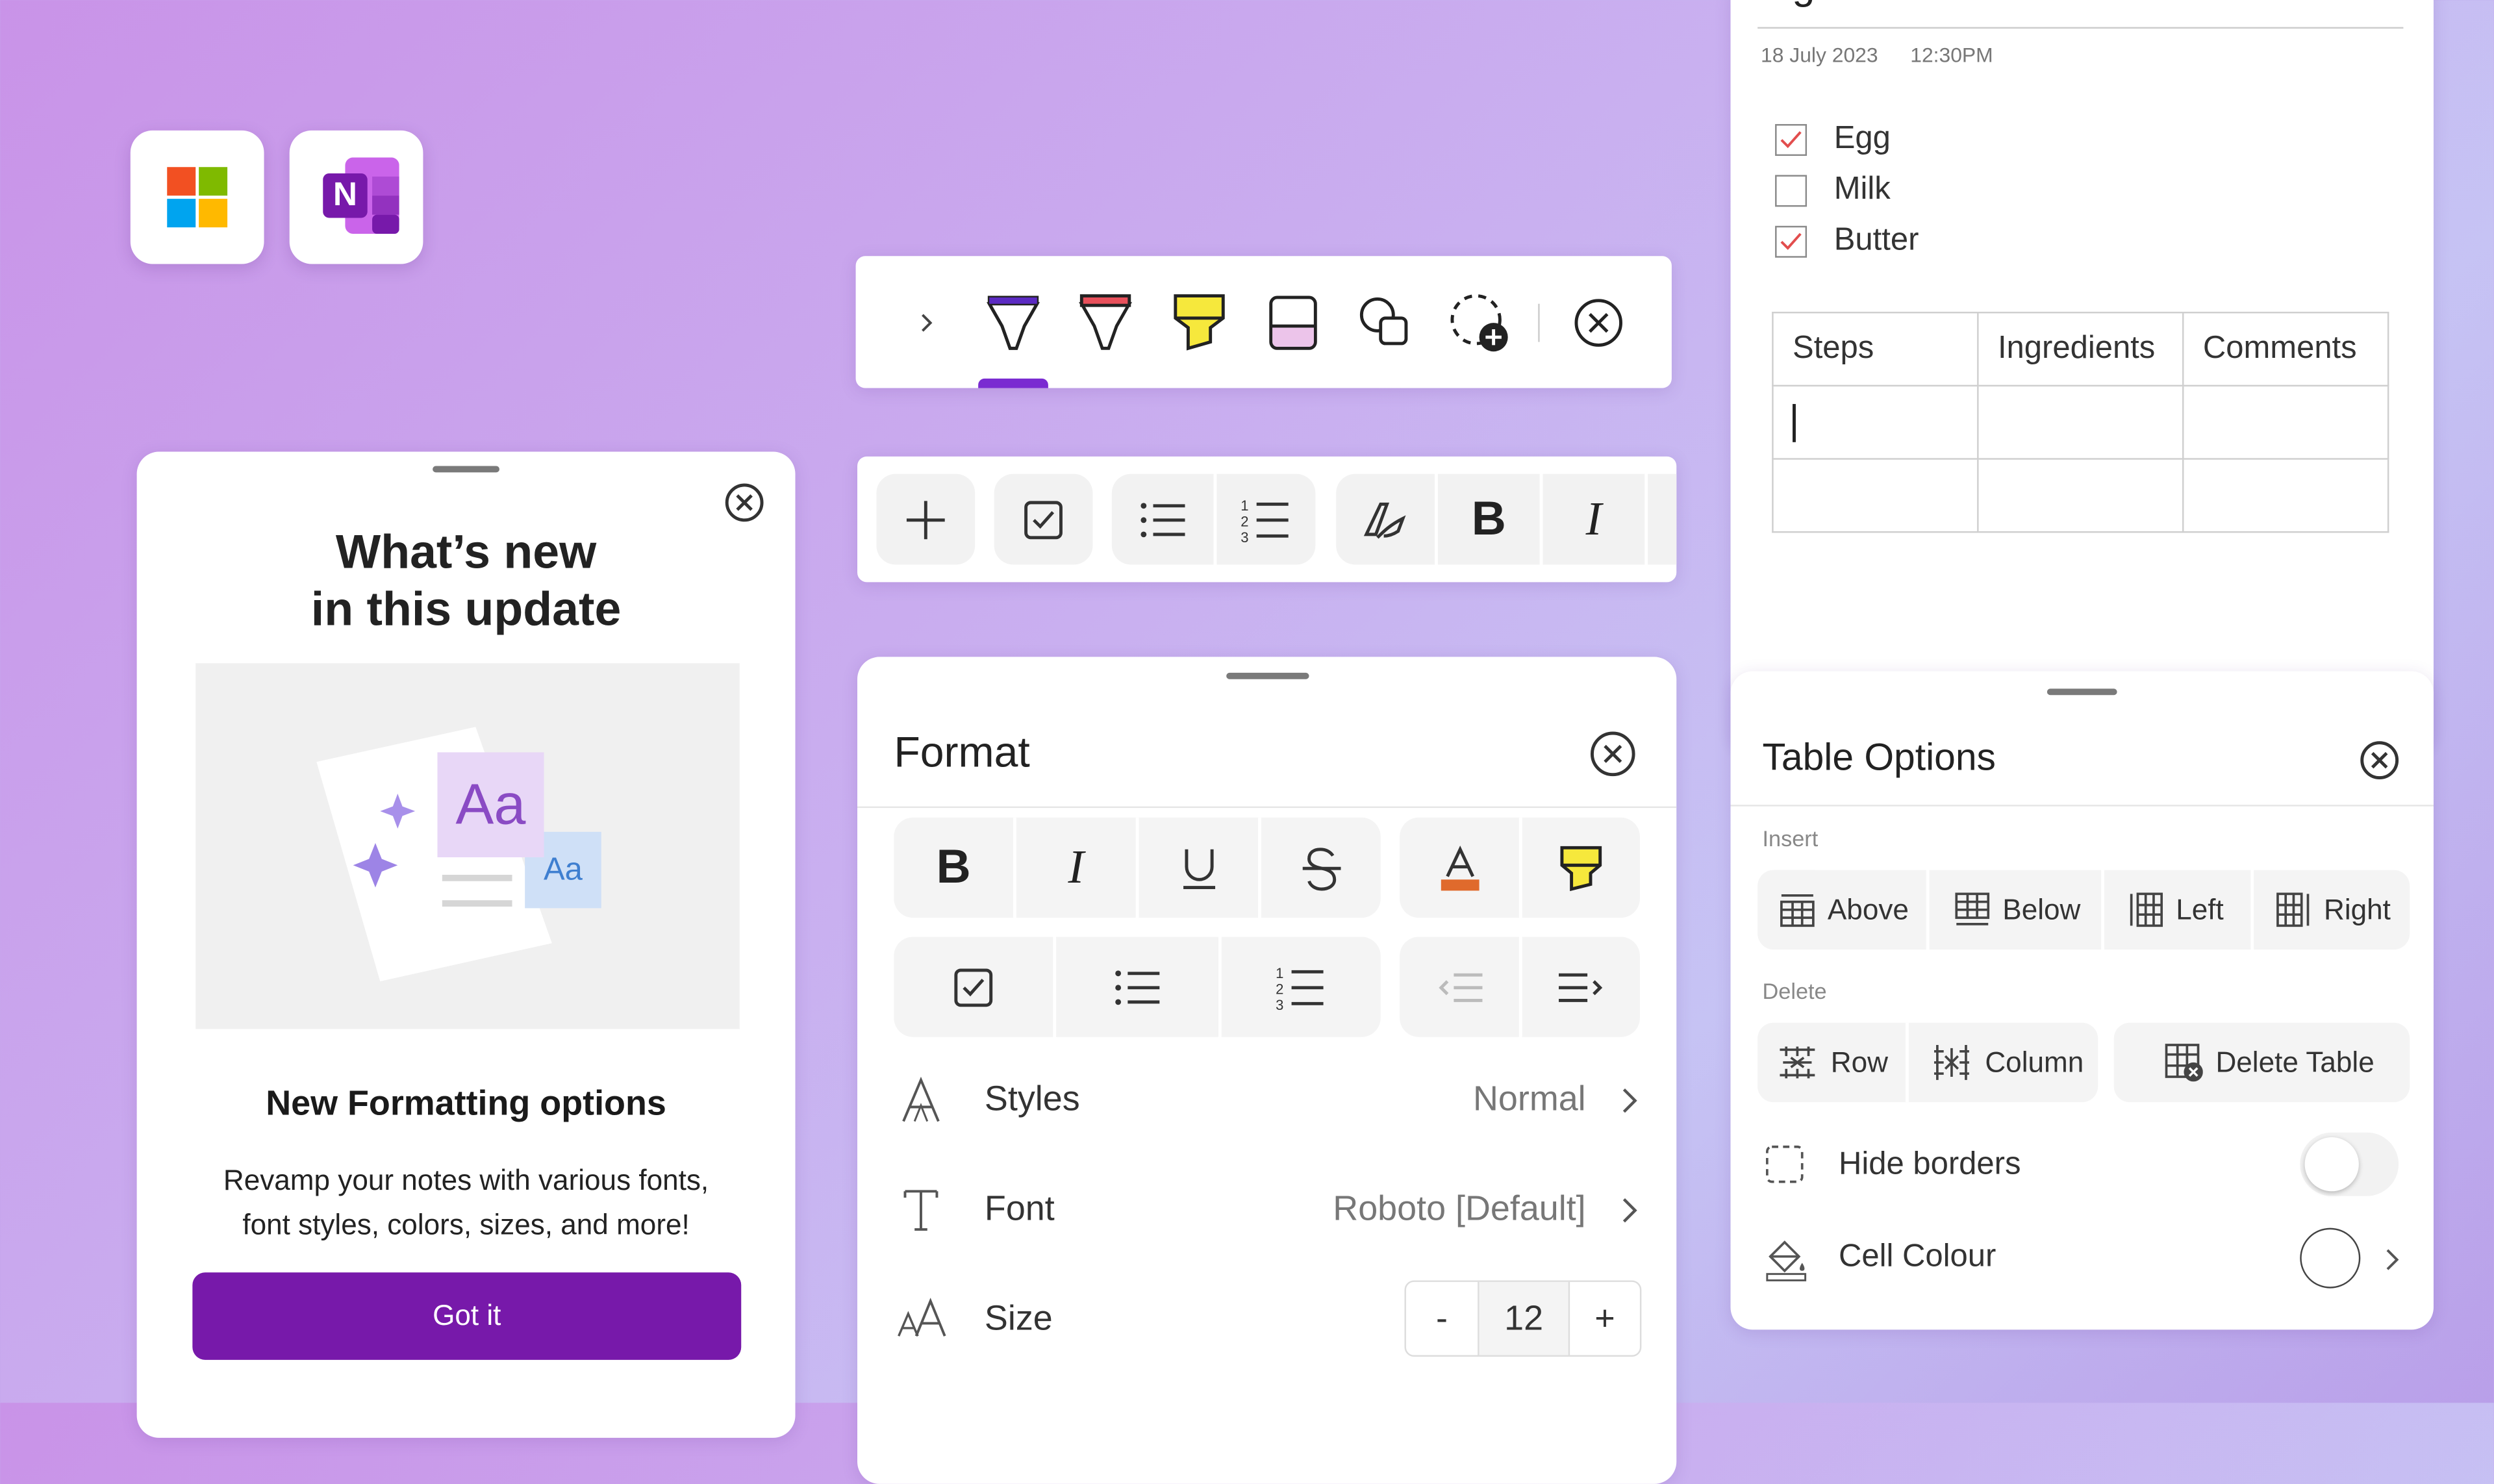 This screenshot has height=1484, width=2494. Describe the element at coordinates (1013, 323) in the screenshot. I see `purple-pen-icon` at that location.